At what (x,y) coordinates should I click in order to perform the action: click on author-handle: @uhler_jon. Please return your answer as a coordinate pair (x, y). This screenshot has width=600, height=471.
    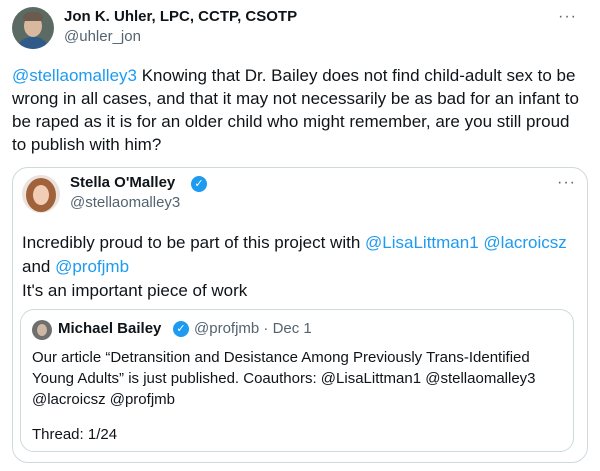
    Looking at the image, I should click on (102, 36).